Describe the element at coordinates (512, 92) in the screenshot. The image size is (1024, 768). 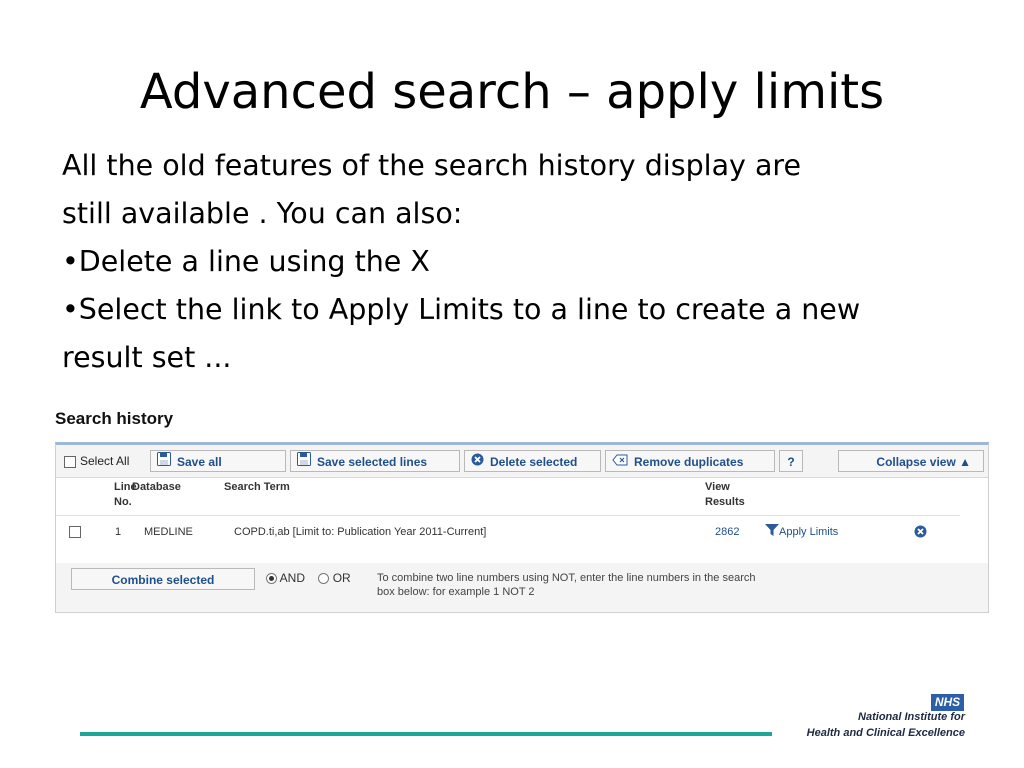
I see `slide-title: Advanced search – apply limits` at that location.